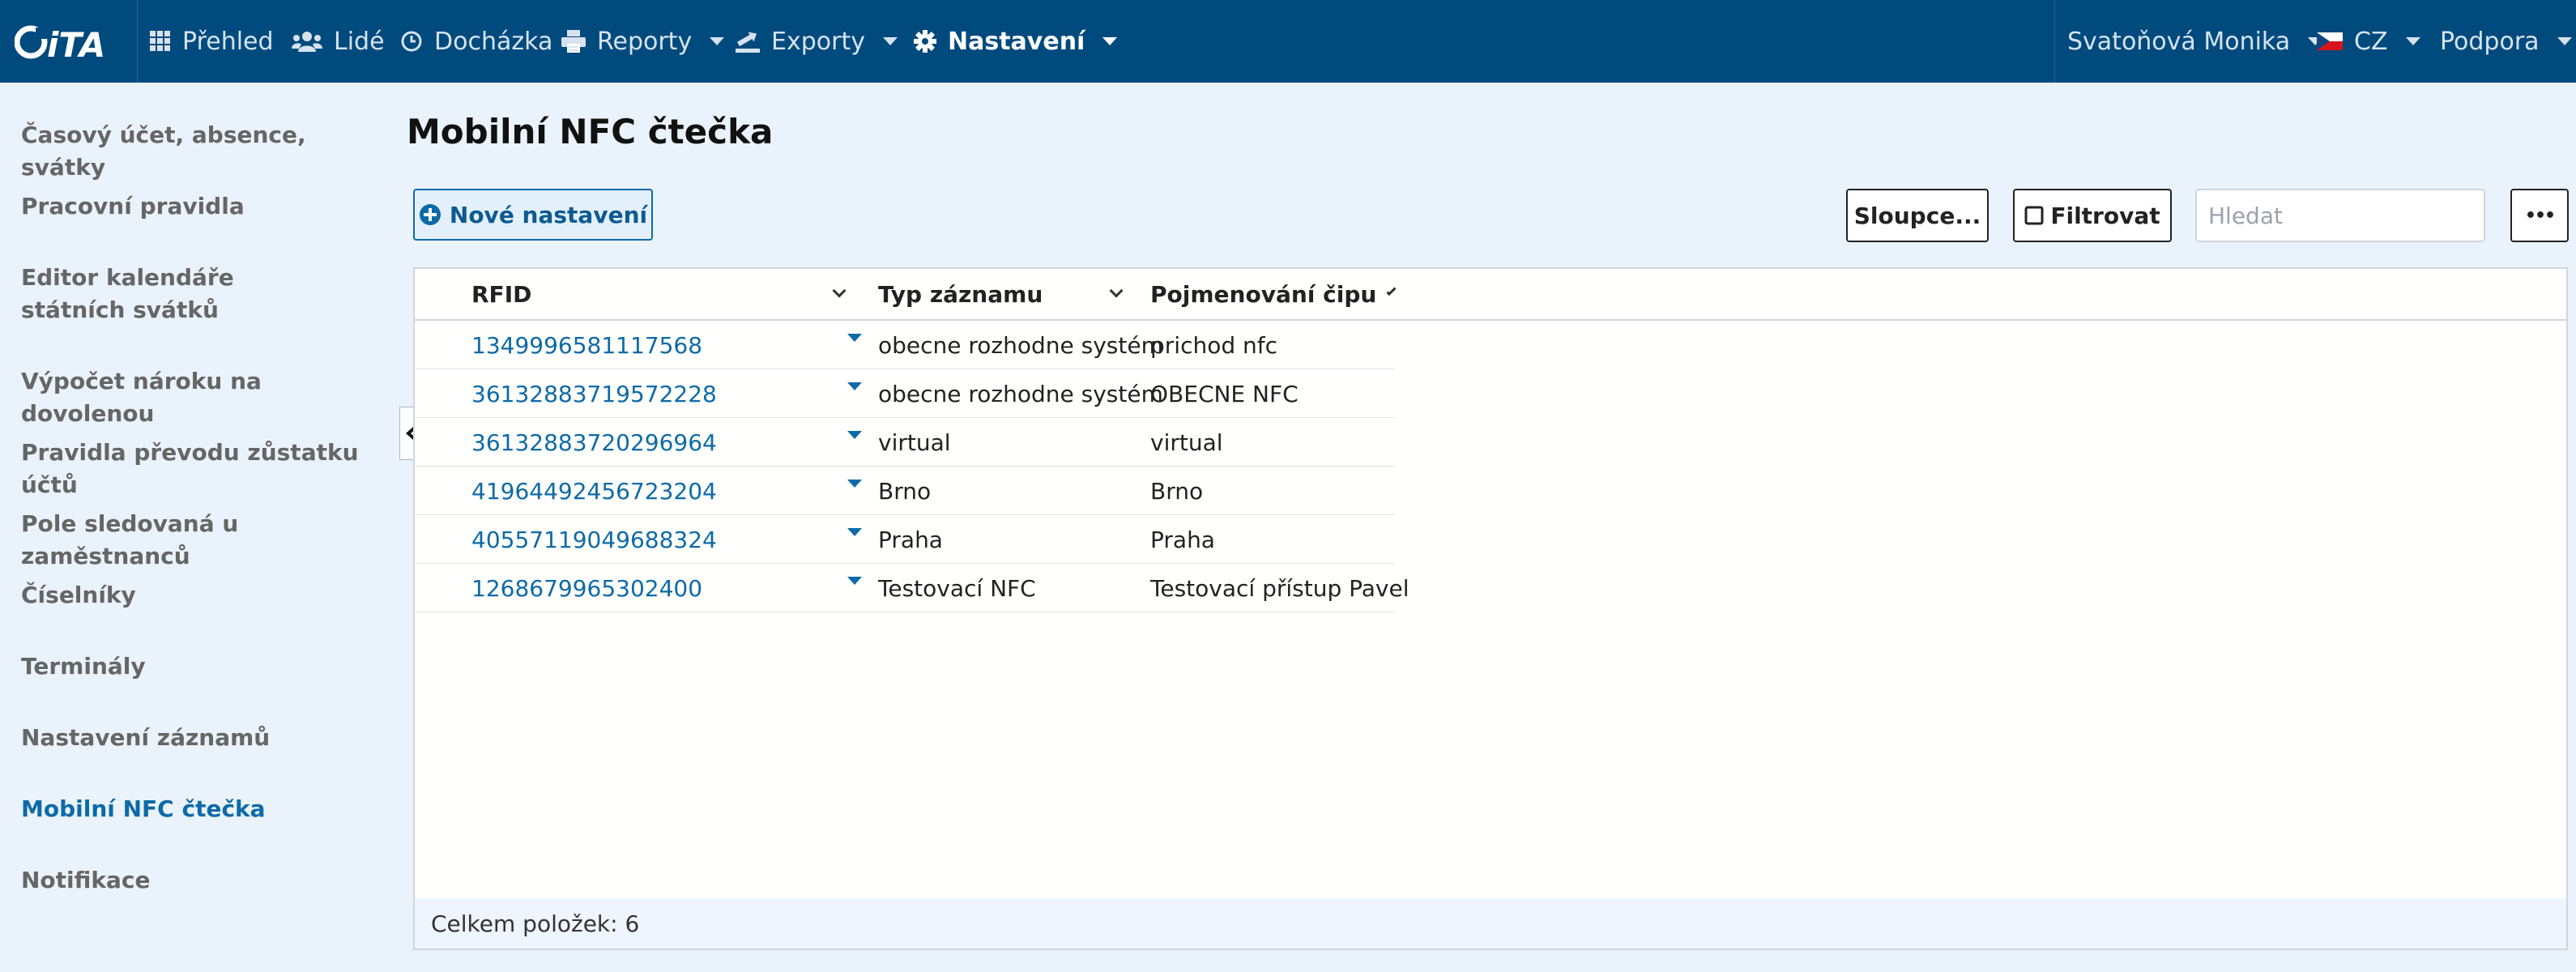 The width and height of the screenshot is (2576, 972). Describe the element at coordinates (594, 539) in the screenshot. I see `rfid-cell: 40557119049688324` at that location.